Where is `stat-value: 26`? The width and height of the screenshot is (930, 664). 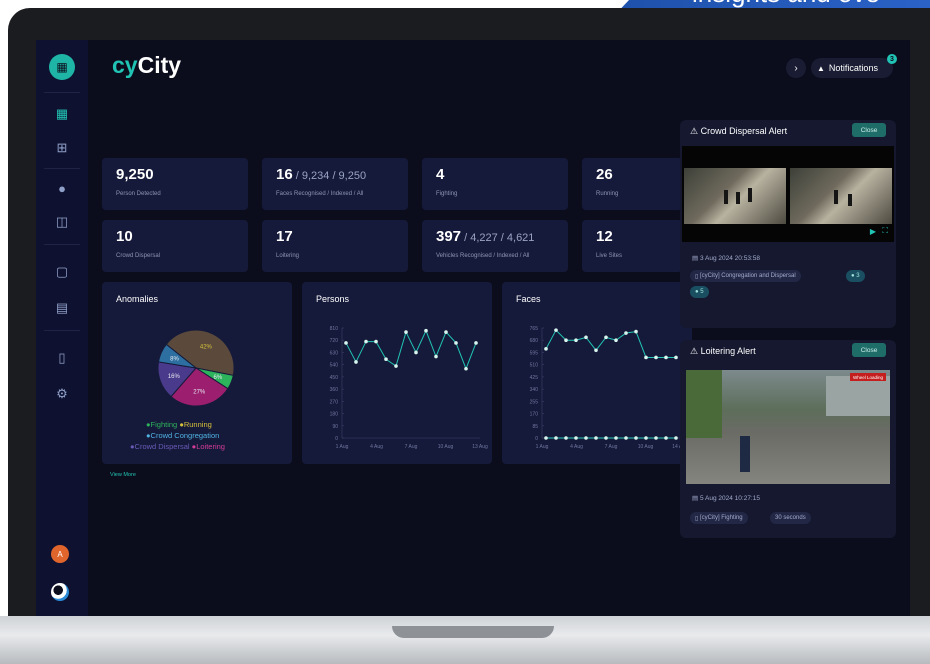
stat-value: 26 is located at coordinates (604, 174).